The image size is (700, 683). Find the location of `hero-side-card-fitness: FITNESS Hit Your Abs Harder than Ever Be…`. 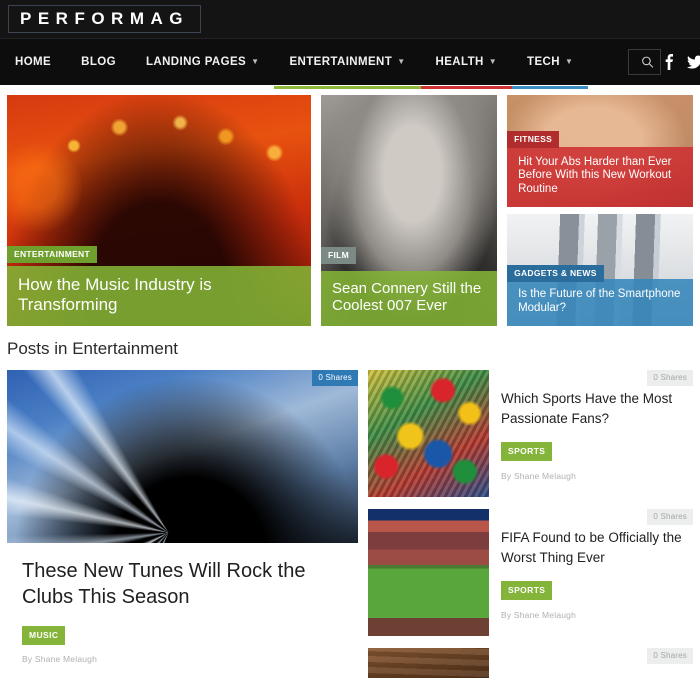

hero-side-card-fitness: FITNESS Hit Your Abs Harder than Ever Be… is located at coordinates (600, 151).